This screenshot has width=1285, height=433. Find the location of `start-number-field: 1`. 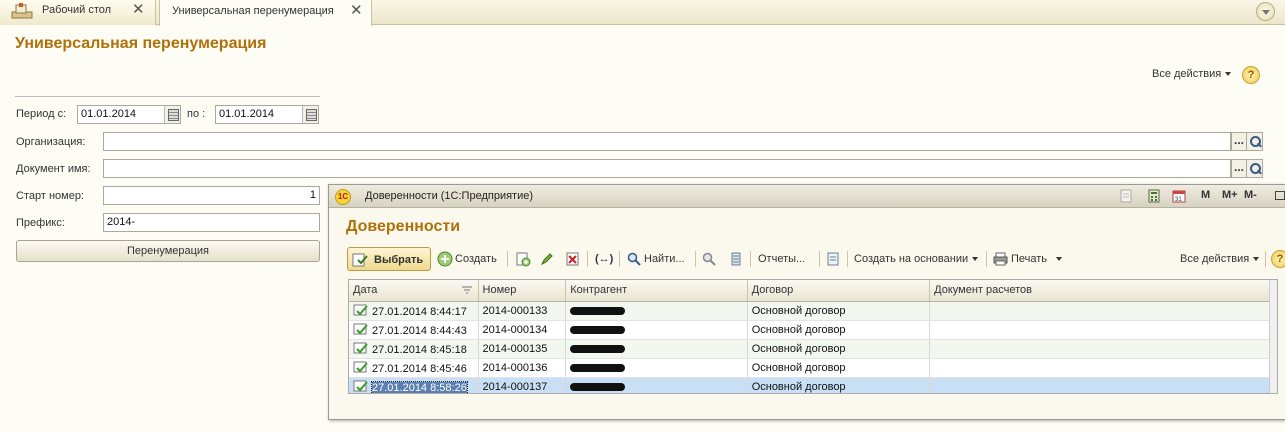

start-number-field: 1 is located at coordinates (211, 195).